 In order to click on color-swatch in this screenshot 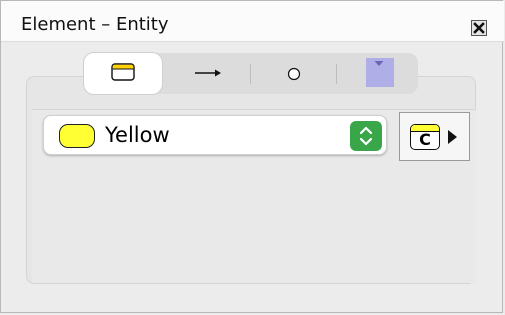, I will do `click(77, 136)`.